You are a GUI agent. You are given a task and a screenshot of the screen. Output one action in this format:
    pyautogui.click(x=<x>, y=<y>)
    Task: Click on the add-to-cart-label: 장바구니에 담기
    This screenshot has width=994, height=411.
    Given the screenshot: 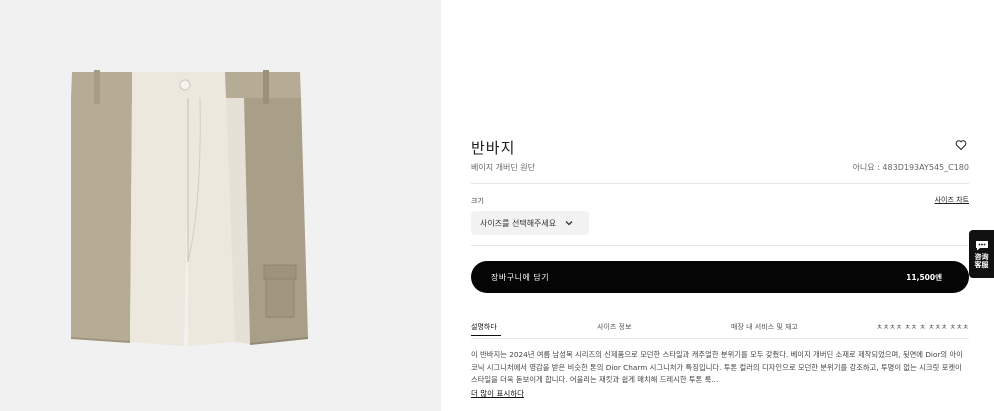 What is the action you would take?
    pyautogui.click(x=520, y=277)
    